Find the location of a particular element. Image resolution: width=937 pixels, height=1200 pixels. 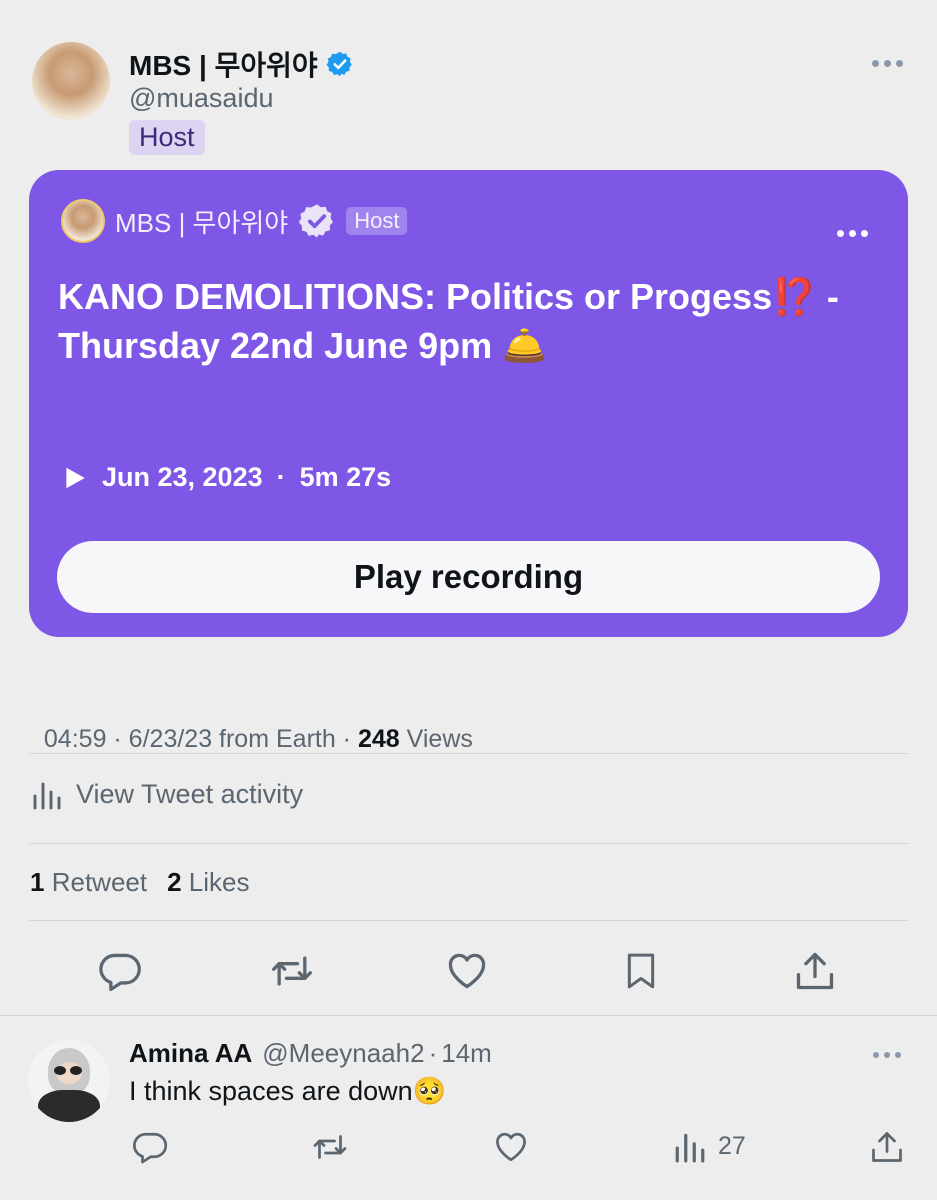

space-host-avatar is located at coordinates (83, 221).